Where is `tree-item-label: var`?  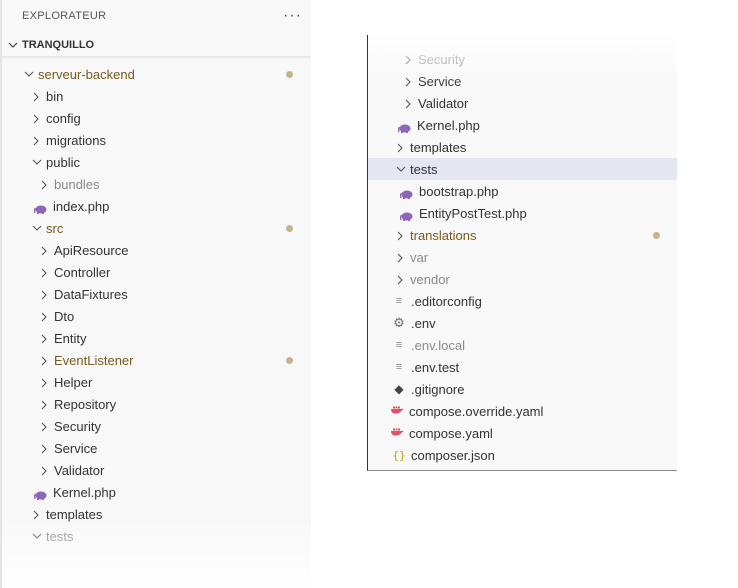
tree-item-label: var is located at coordinates (419, 257).